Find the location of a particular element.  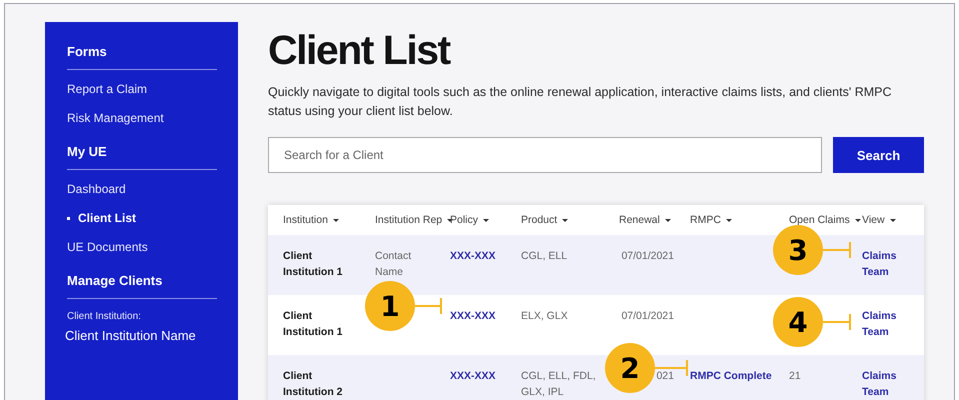

table-cell-text: ELX, GLX is located at coordinates (545, 316).